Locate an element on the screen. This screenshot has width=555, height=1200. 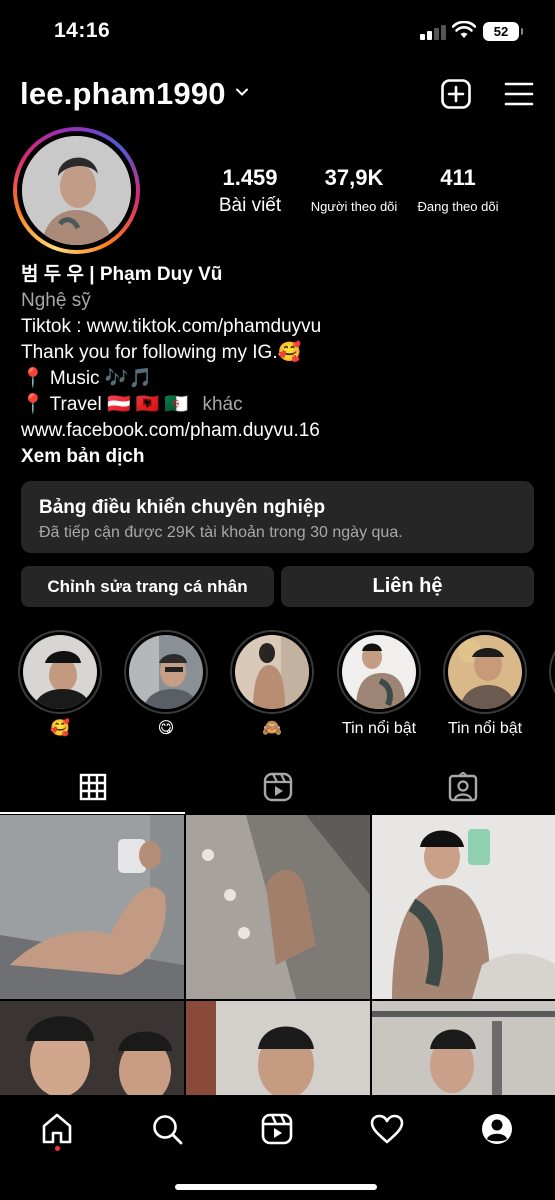
nav-home is located at coordinates (57, 1129).